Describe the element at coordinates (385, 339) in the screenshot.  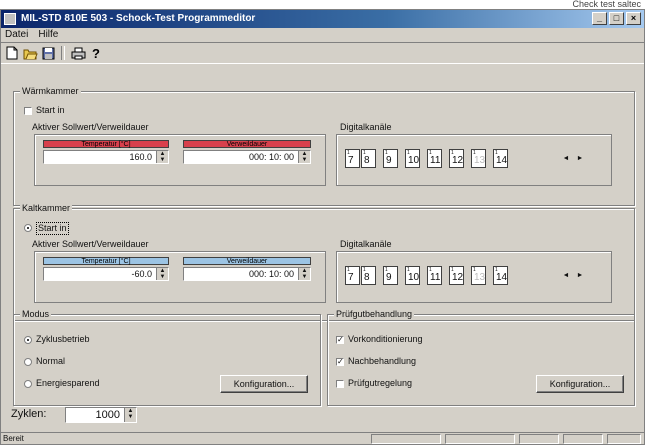
I see `treatment-option-label: Vorkonditionierung` at that location.